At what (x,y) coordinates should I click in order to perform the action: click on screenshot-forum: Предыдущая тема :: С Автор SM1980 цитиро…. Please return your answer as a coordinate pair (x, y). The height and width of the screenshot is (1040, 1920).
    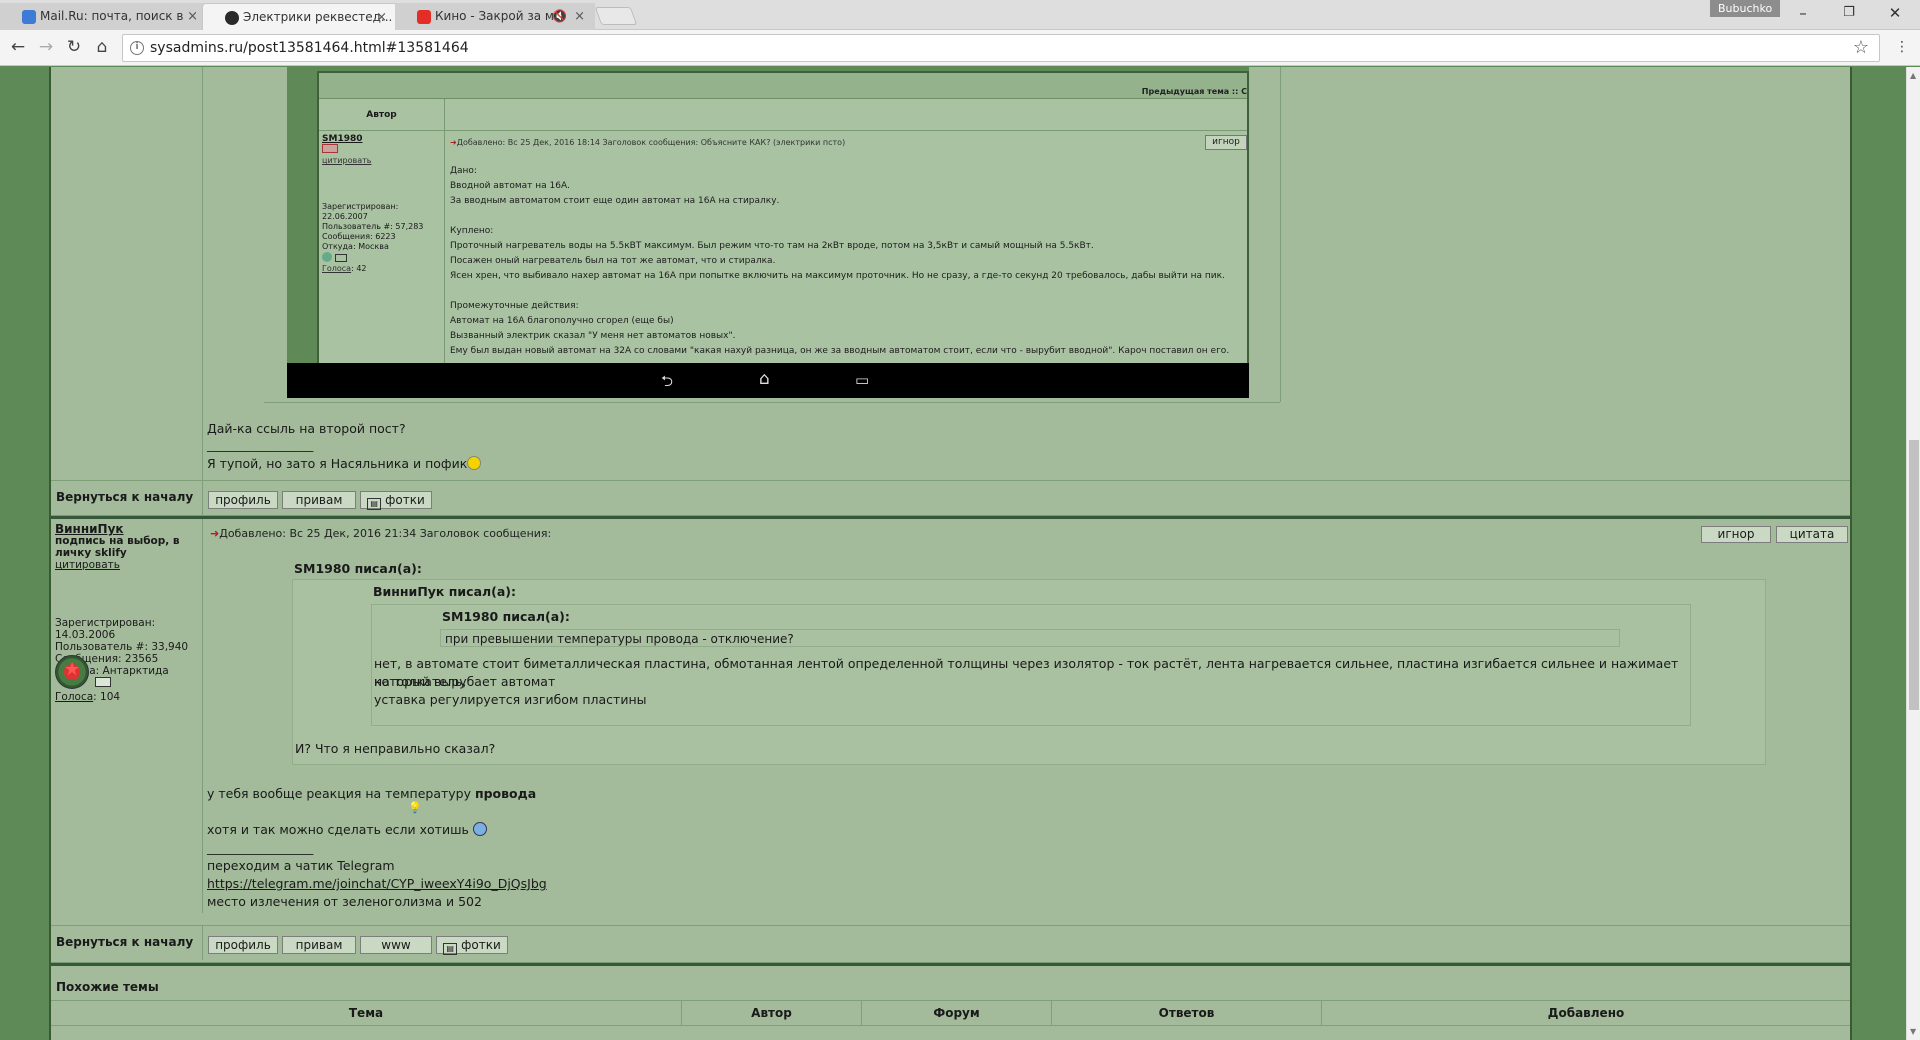
    Looking at the image, I should click on (783, 219).